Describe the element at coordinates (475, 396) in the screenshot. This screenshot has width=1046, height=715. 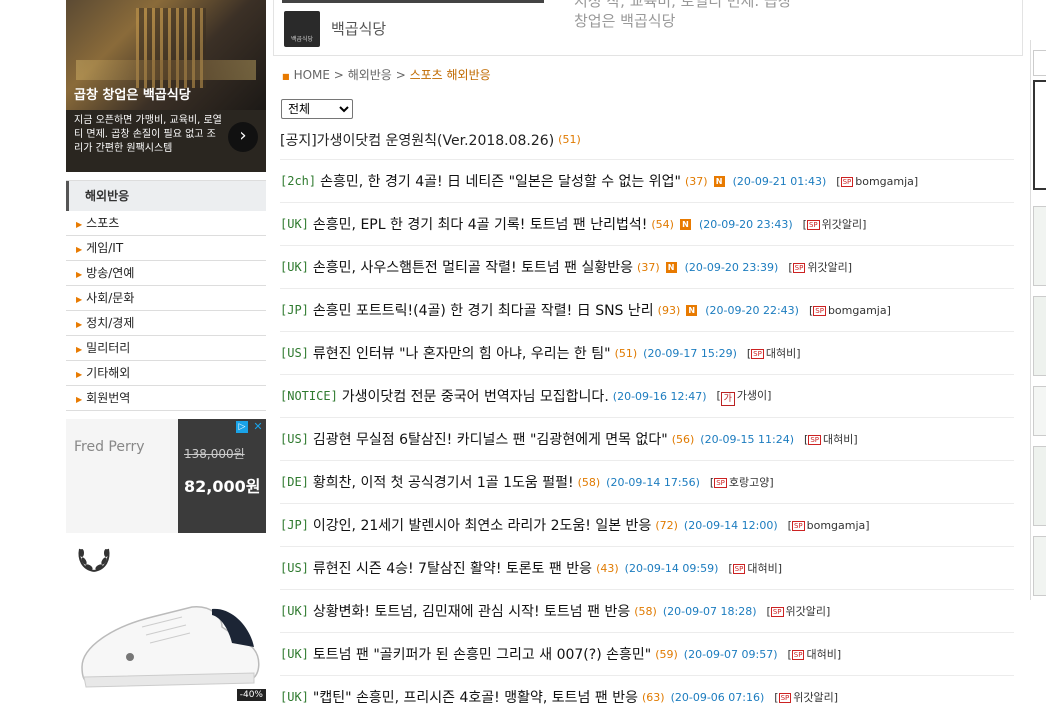
I see `post-title: 가생이닷컴 전문 중국어 번역자님 모집합니다.` at that location.